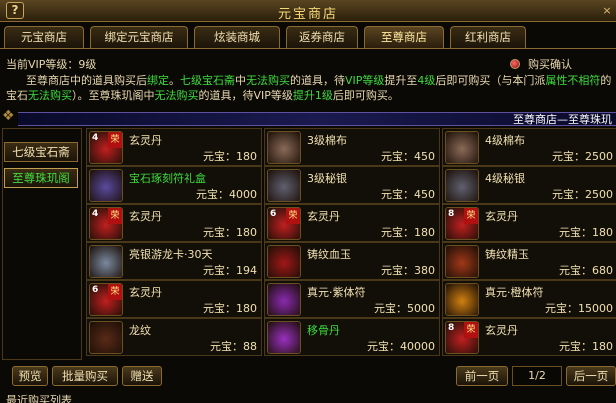 This screenshot has width=616, height=403. Describe the element at coordinates (507, 254) in the screenshot. I see `item-name: 铸纹精玉` at that location.